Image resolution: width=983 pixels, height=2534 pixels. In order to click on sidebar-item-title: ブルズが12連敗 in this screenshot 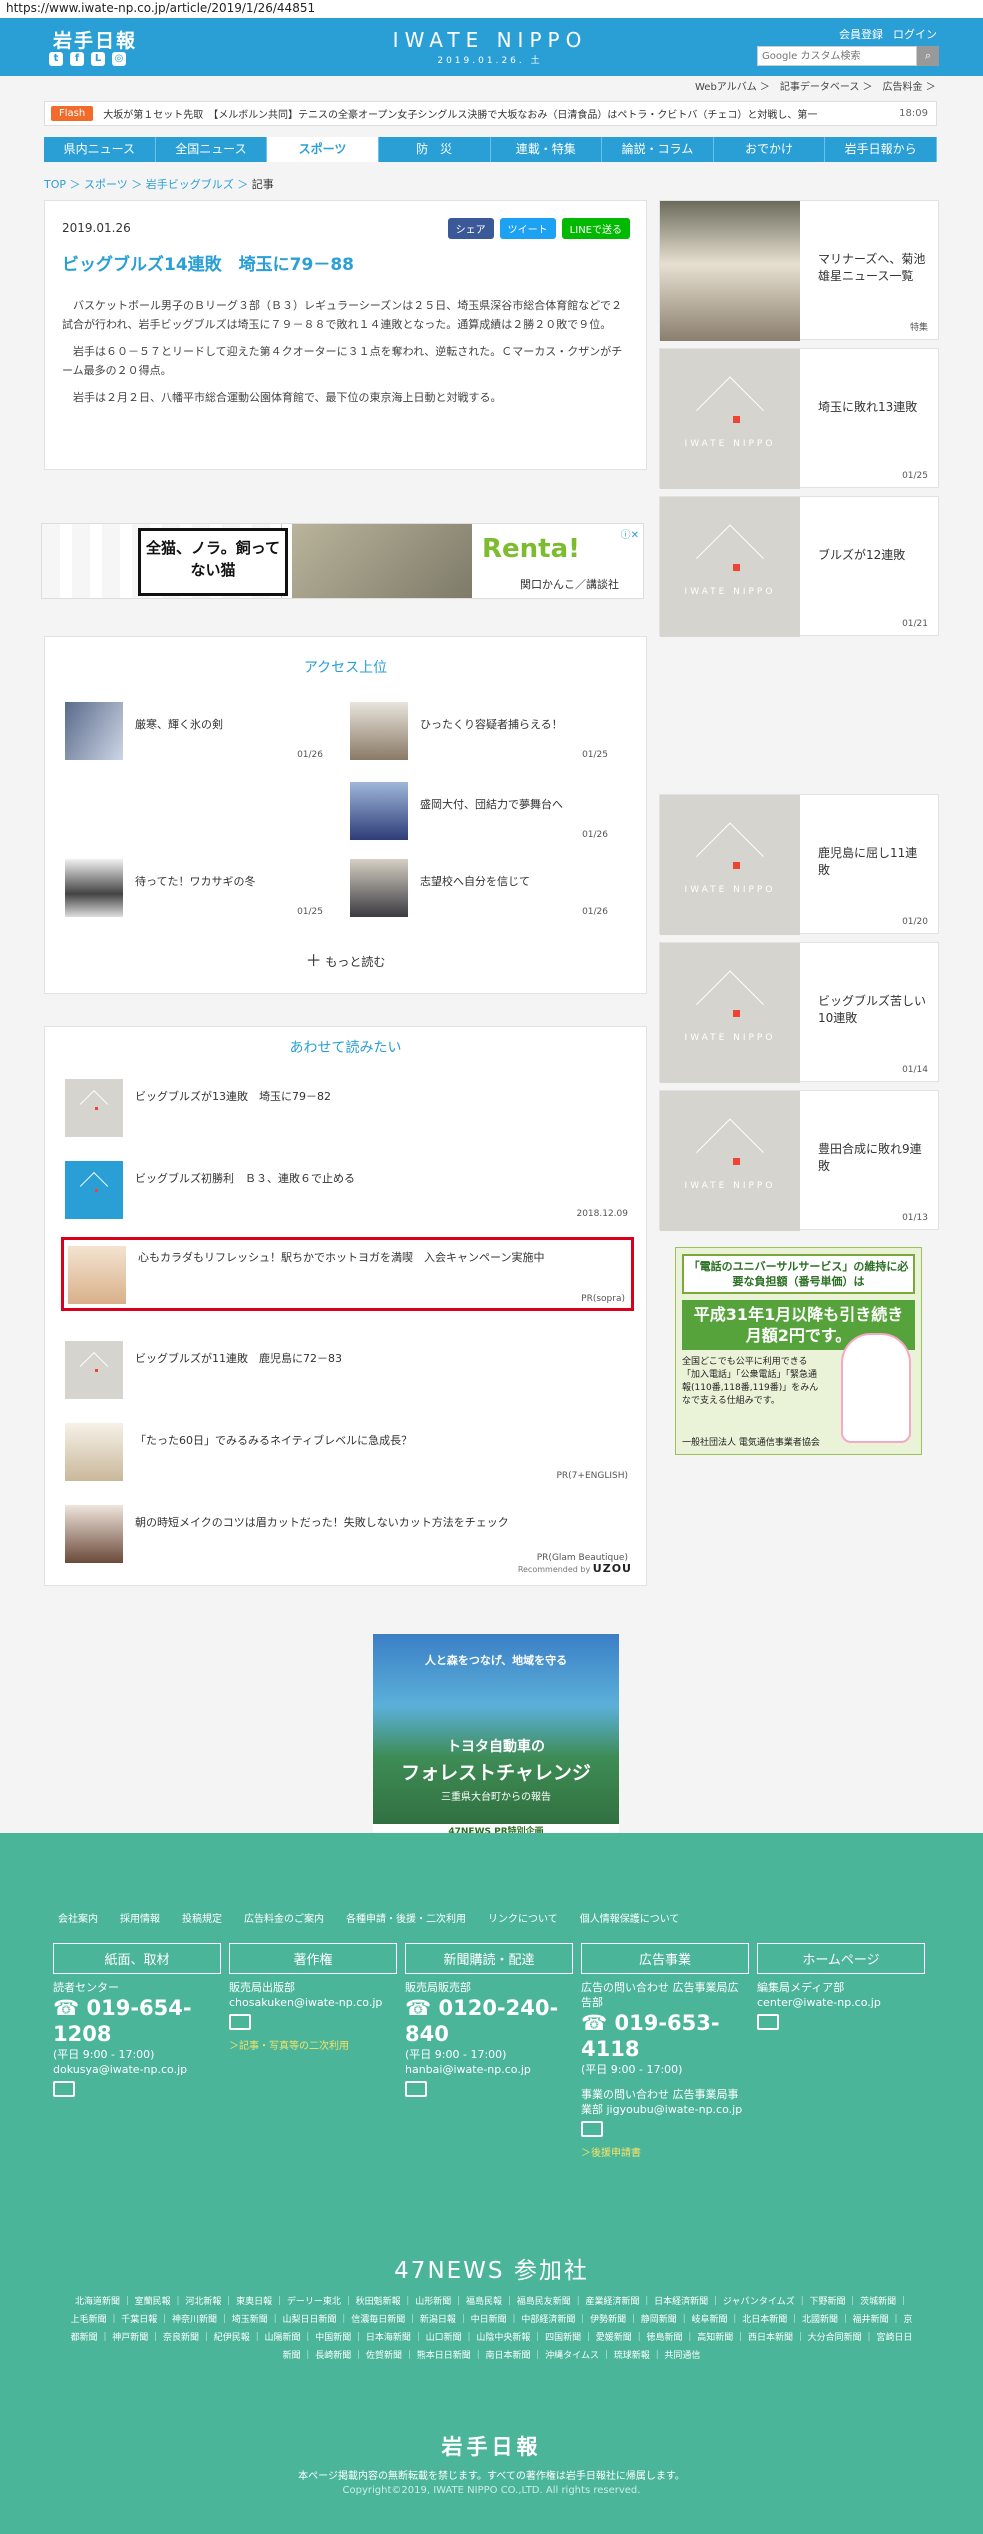, I will do `click(862, 555)`.